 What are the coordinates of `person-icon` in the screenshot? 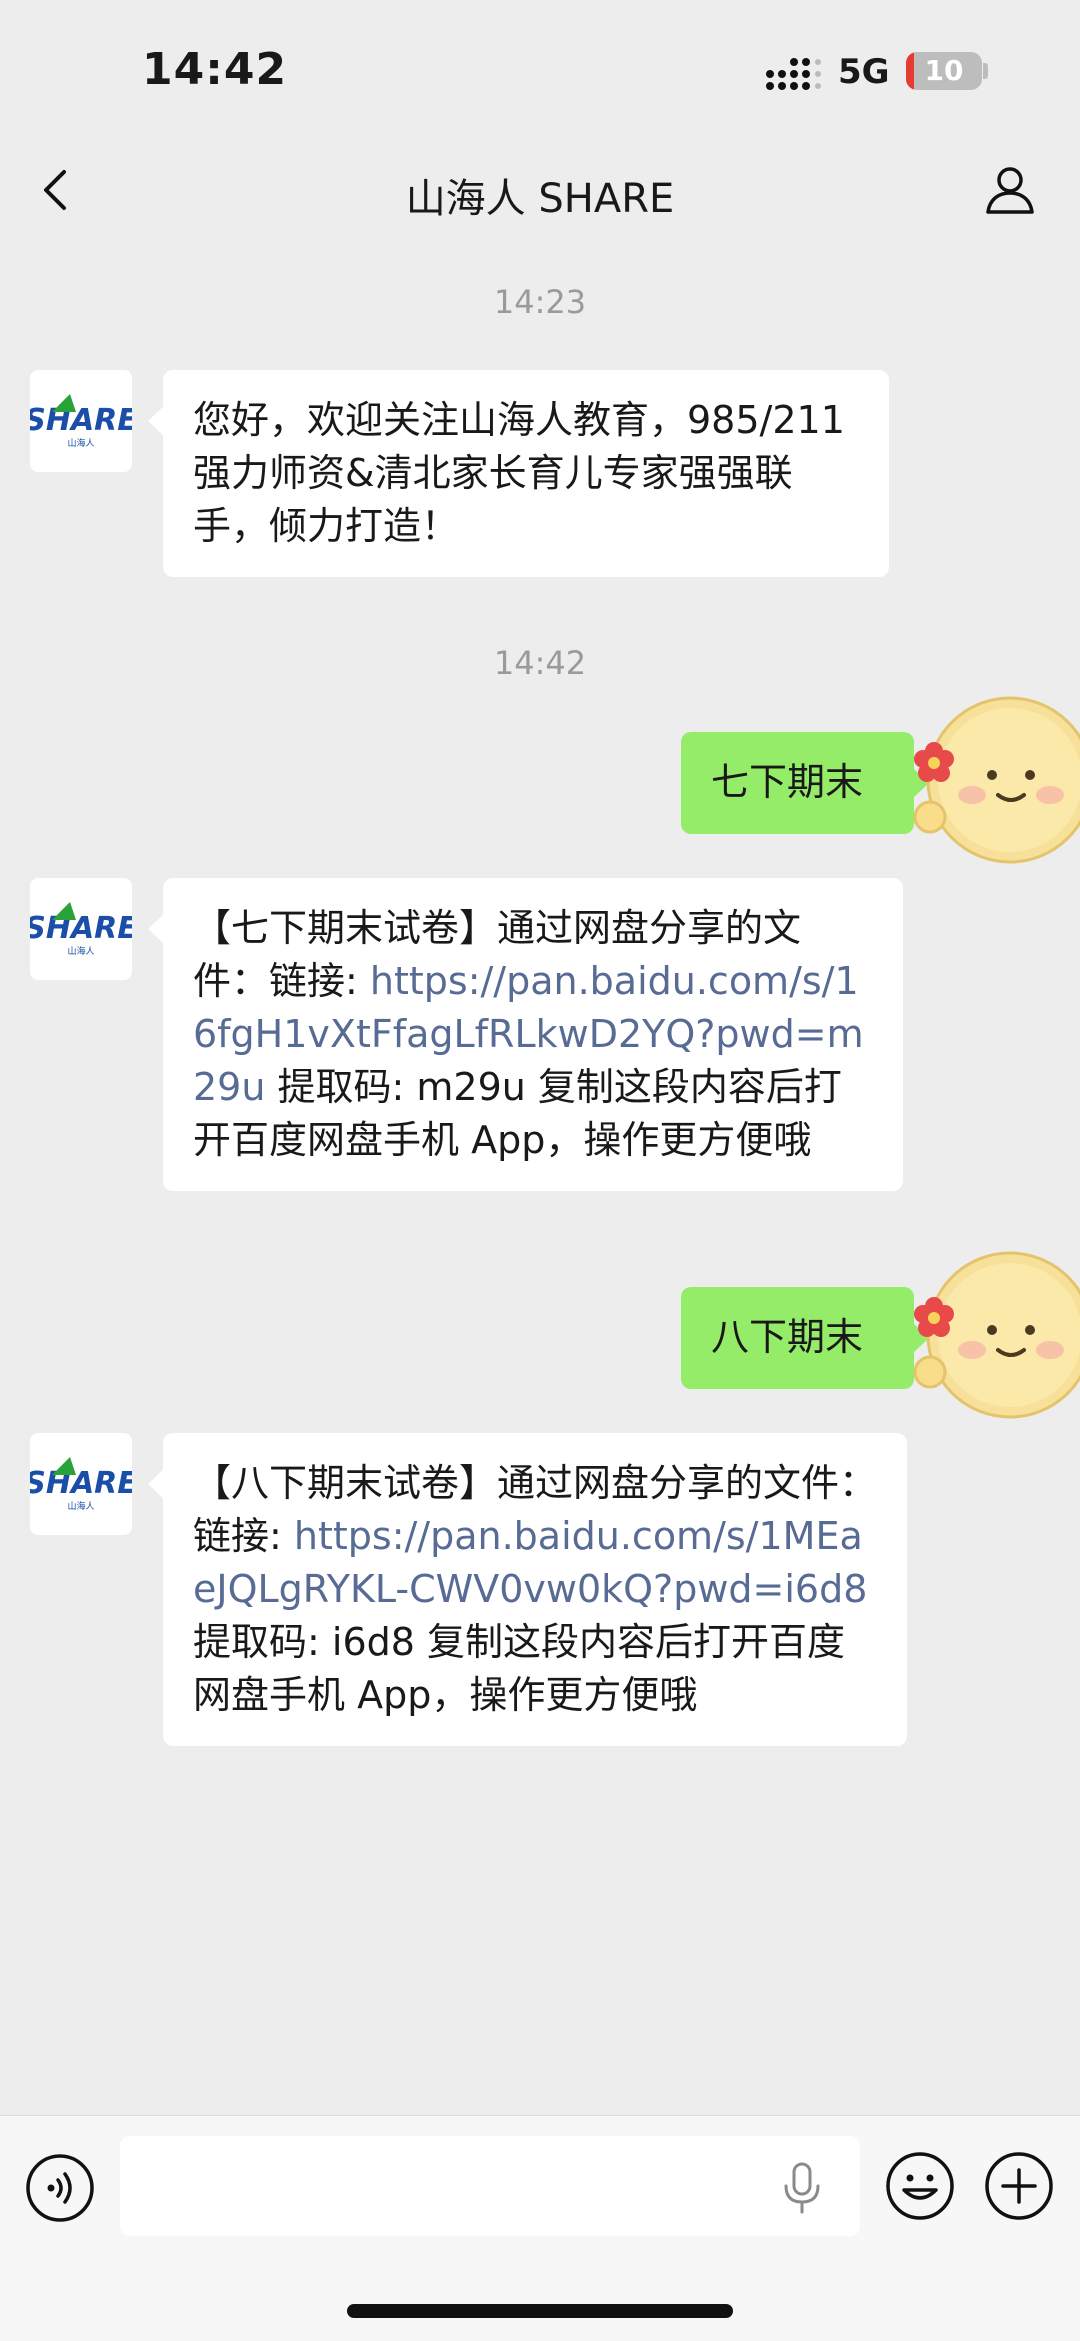 It's located at (1010, 190).